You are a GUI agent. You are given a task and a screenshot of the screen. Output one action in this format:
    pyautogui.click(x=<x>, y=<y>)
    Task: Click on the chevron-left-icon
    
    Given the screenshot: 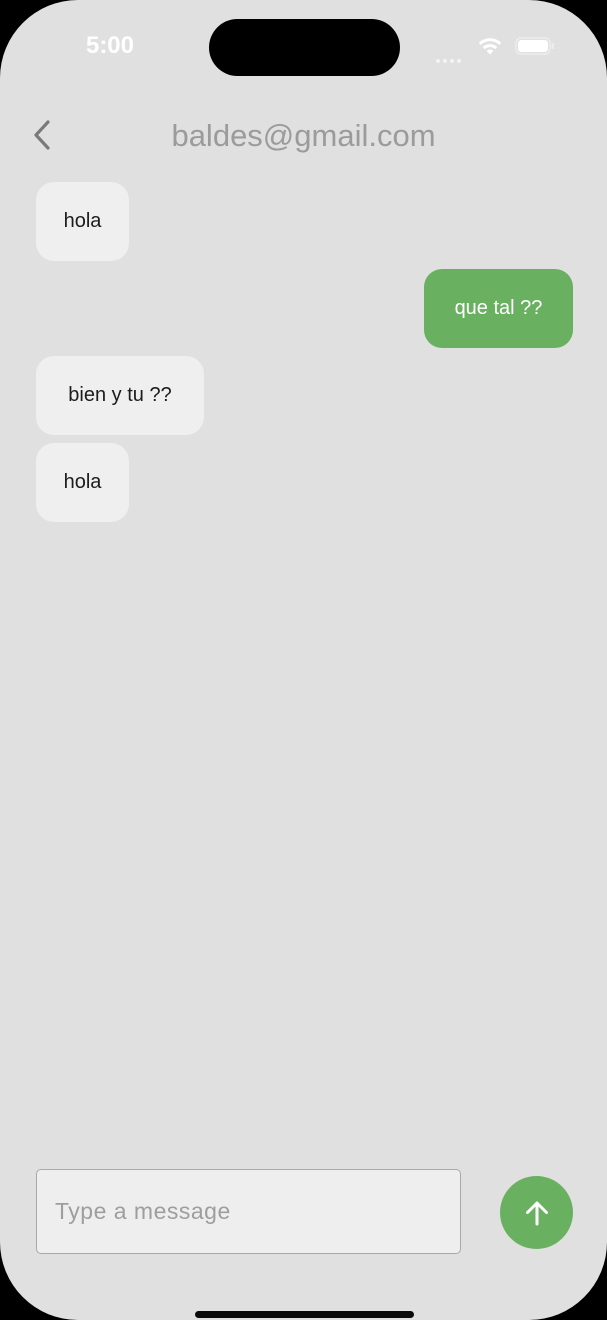 What is the action you would take?
    pyautogui.click(x=42, y=135)
    